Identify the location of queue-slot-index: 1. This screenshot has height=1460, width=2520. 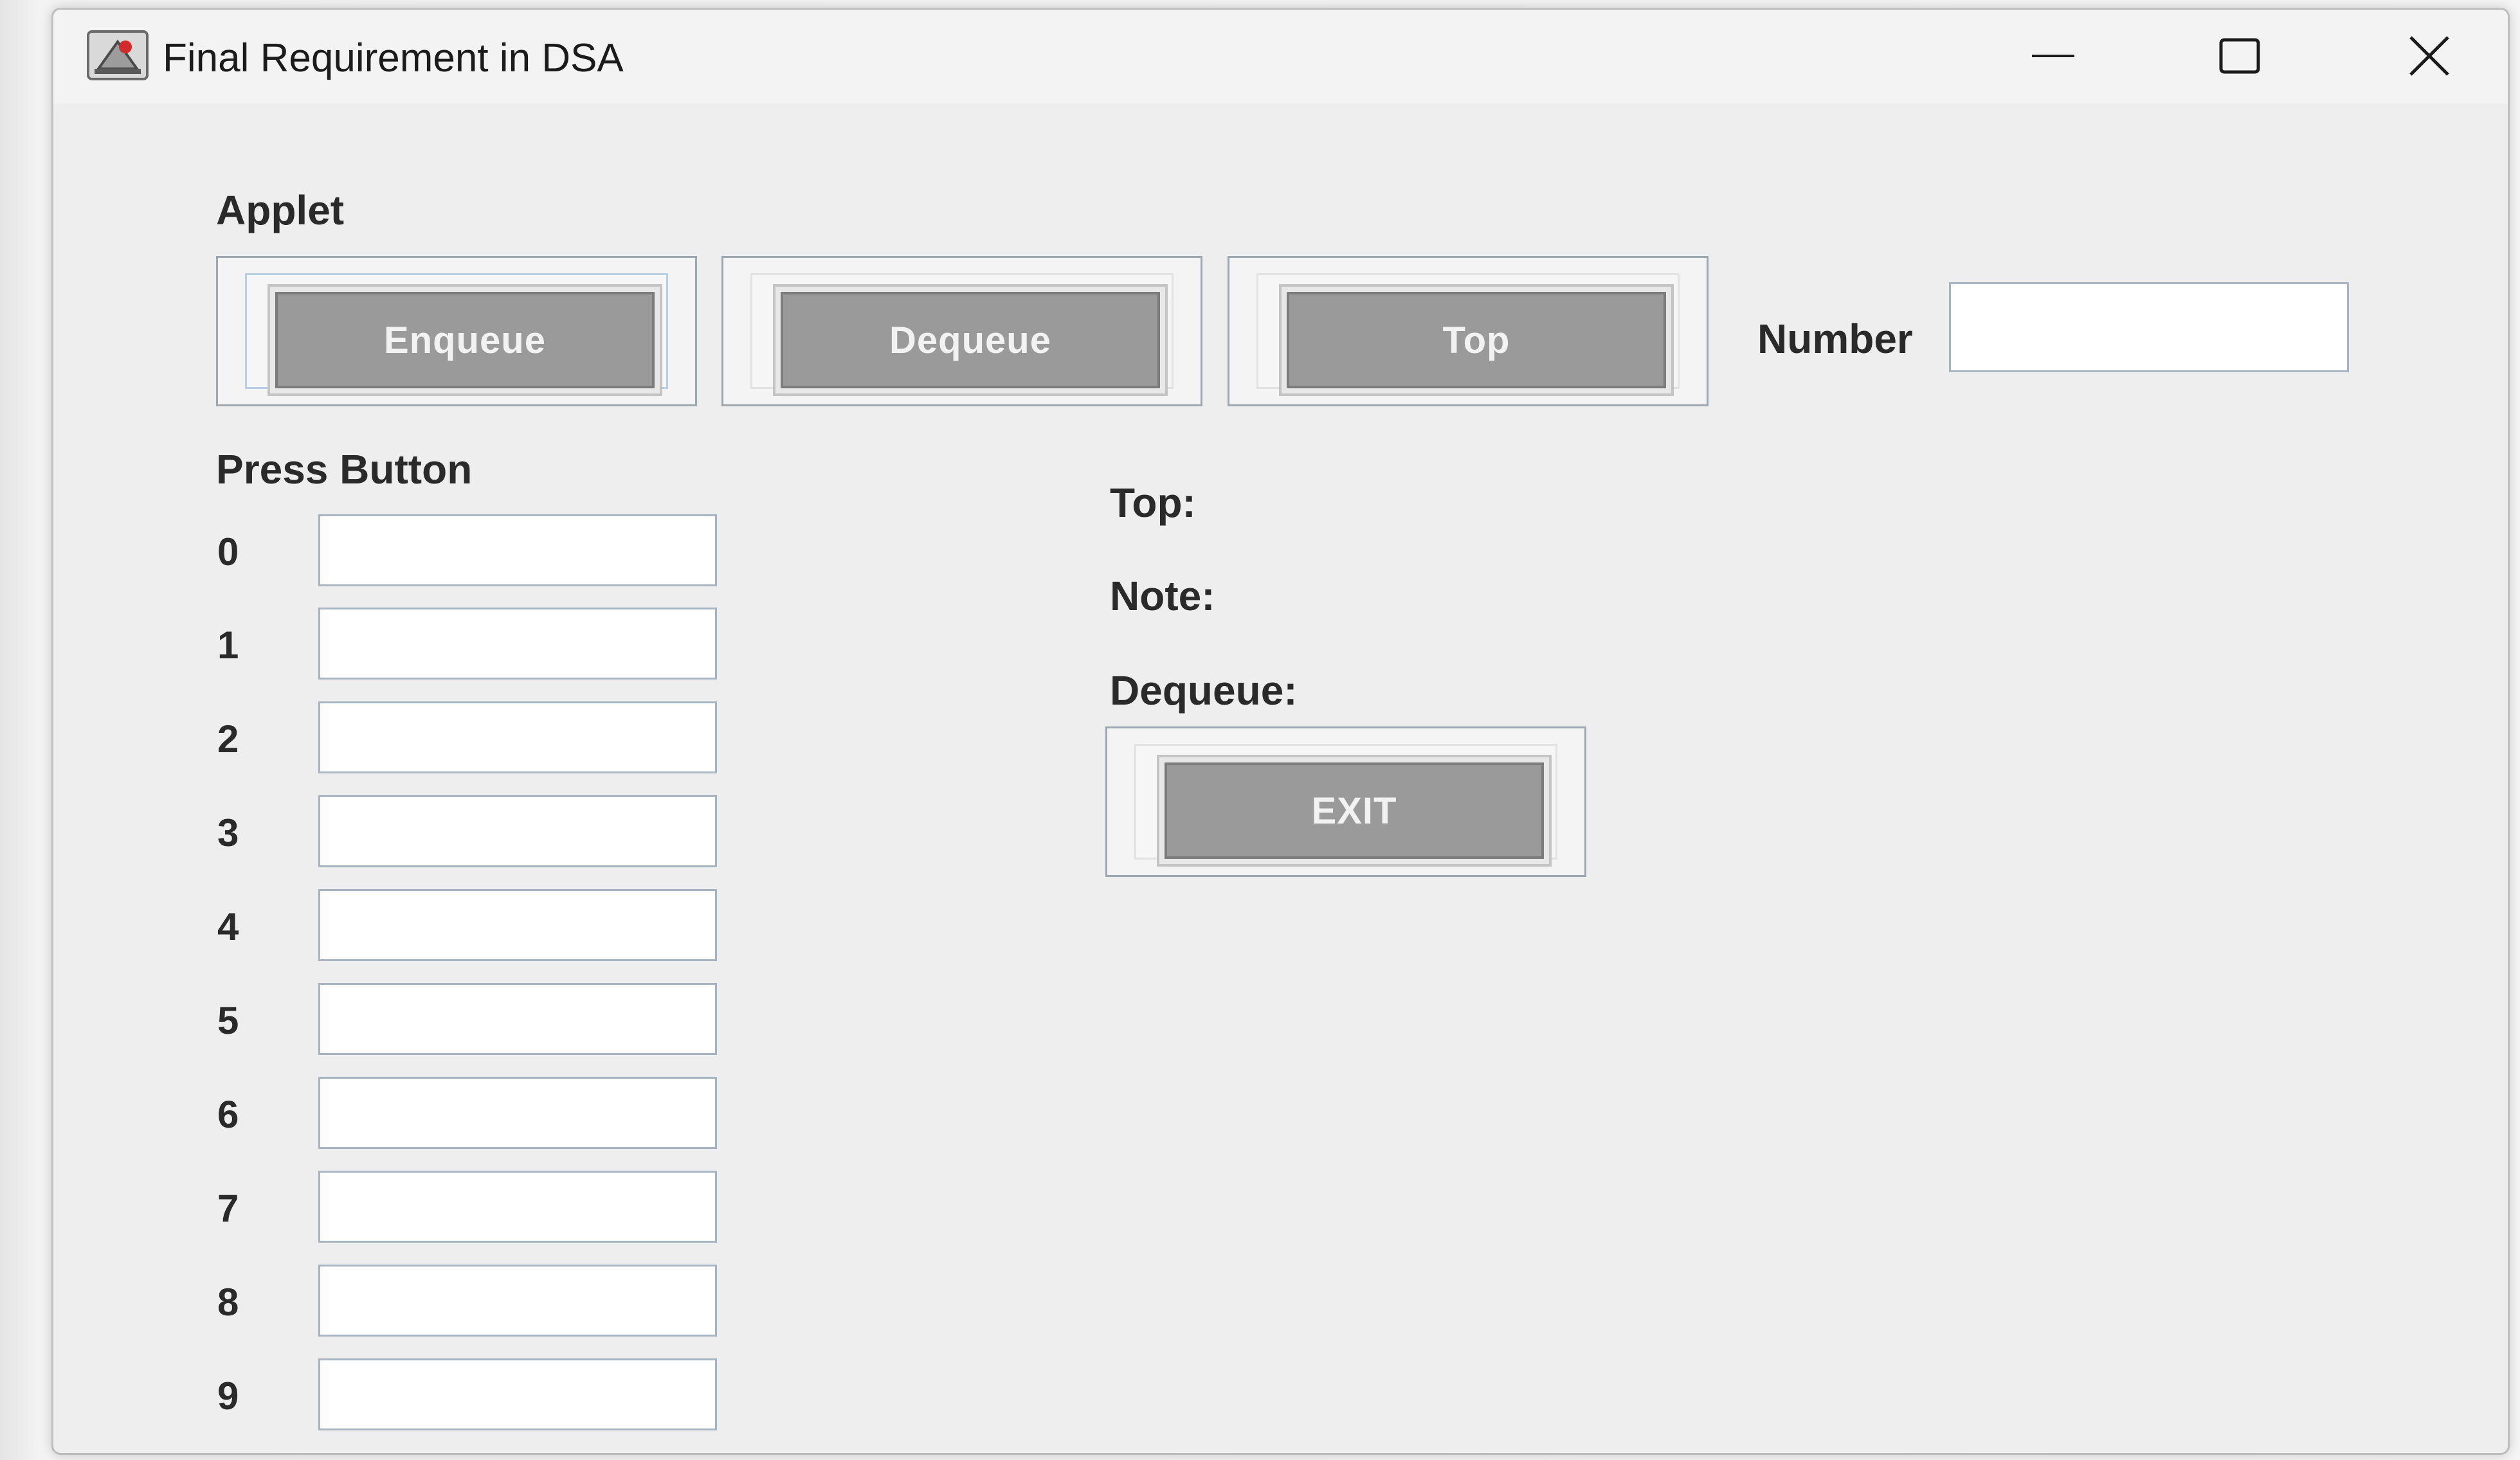
(228, 645).